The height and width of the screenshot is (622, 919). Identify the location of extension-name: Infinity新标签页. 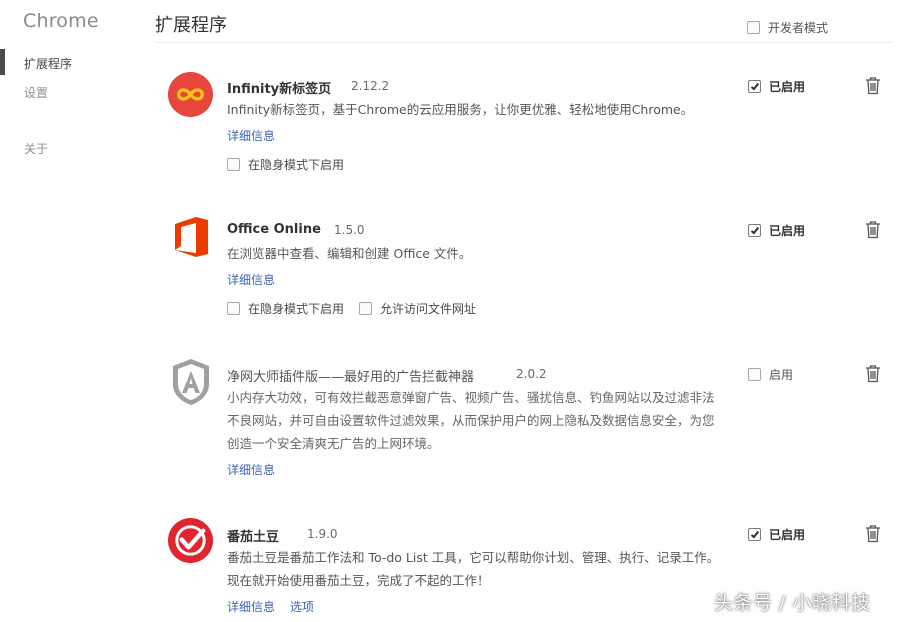
(279, 89).